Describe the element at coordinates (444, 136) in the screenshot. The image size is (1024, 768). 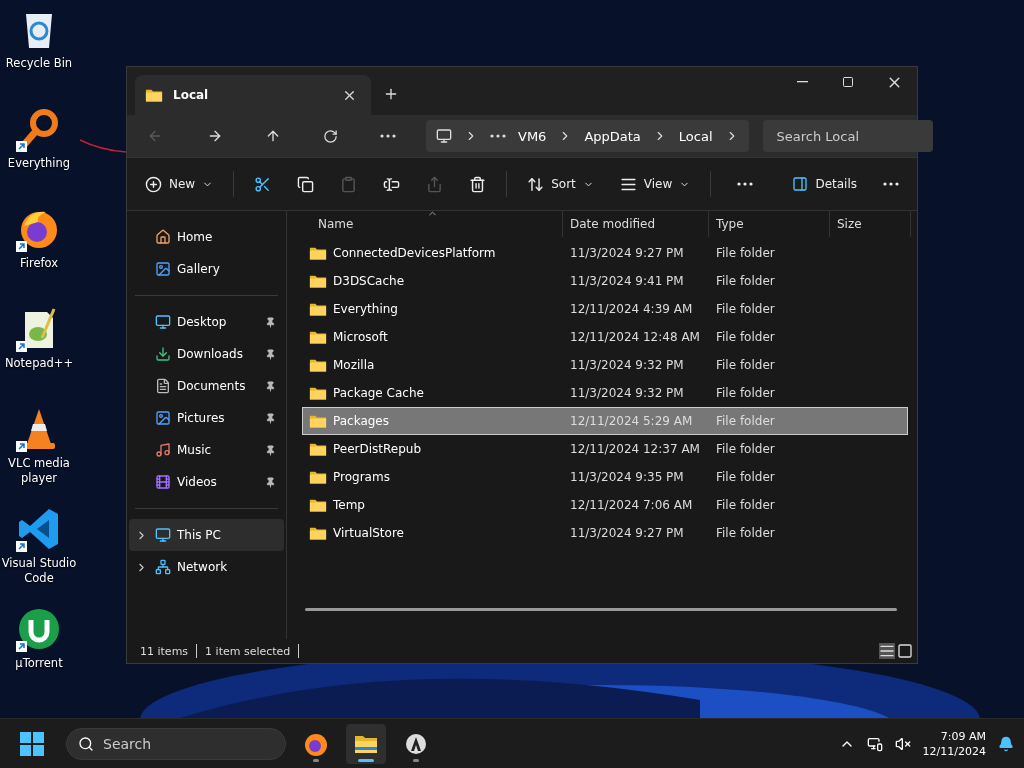
I see `monitor-icon` at that location.